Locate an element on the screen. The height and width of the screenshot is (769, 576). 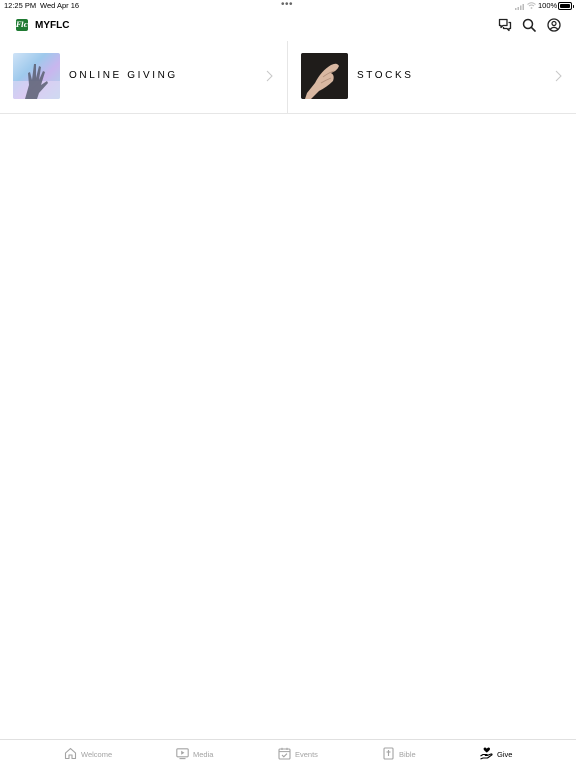
bible-icon is located at coordinates (388, 753).